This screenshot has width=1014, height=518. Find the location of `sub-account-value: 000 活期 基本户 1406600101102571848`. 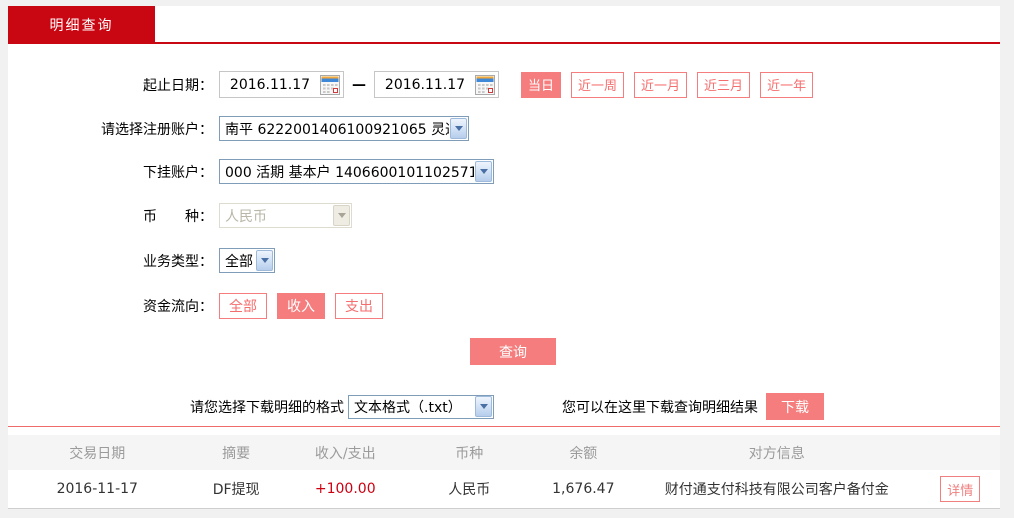

sub-account-value: 000 活期 基本户 1406600101102571848 is located at coordinates (349, 172).